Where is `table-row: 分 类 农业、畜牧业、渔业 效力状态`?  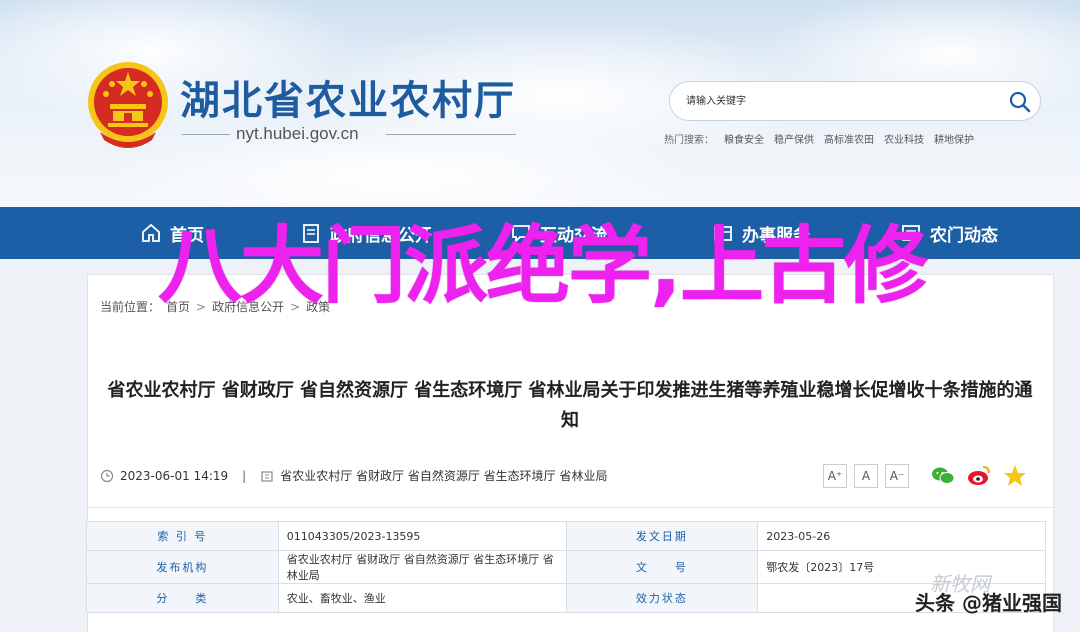 table-row: 分 类 农业、畜牧业、渔业 效力状态 is located at coordinates (566, 598).